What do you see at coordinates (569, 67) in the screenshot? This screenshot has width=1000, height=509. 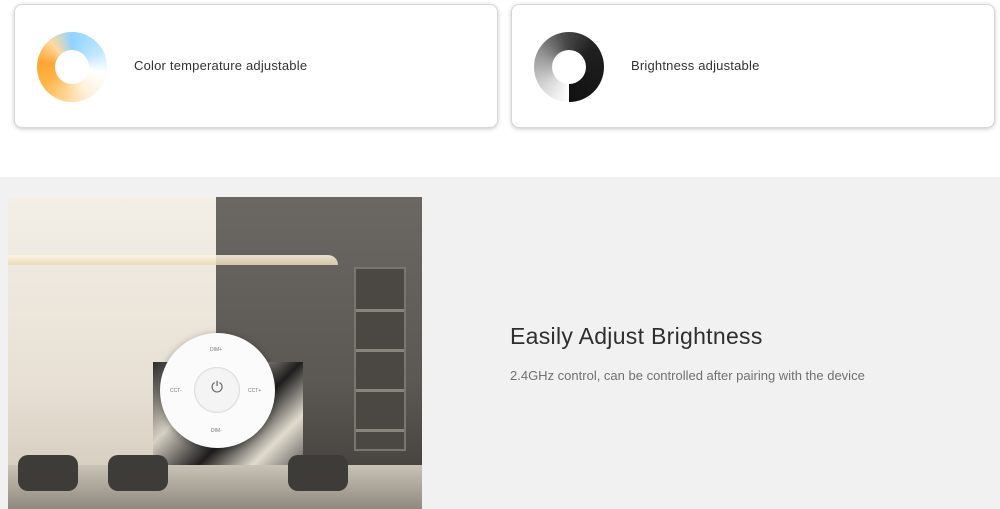 I see `brightness-ring-icon` at bounding box center [569, 67].